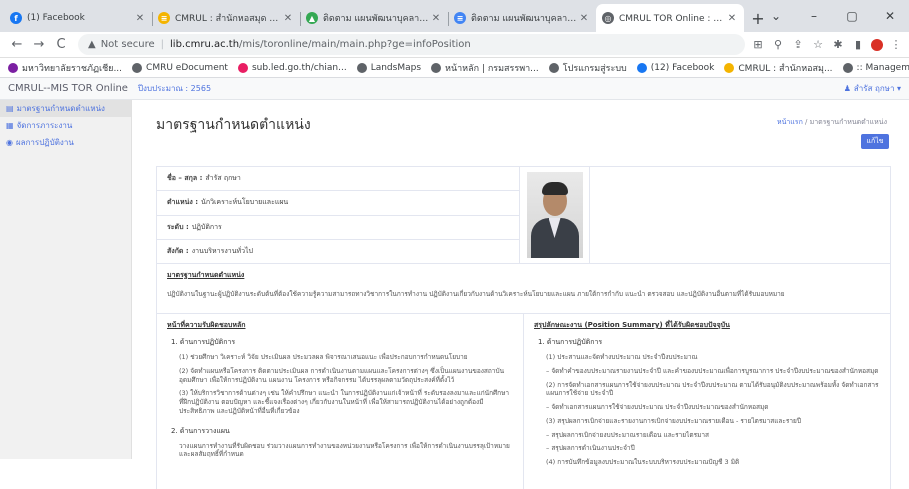 This screenshot has height=489, width=909. What do you see at coordinates (65, 142) in the screenshot?
I see `sidebar-item-performance: ◉ ผลการปฏิบัติงาน` at bounding box center [65, 142].